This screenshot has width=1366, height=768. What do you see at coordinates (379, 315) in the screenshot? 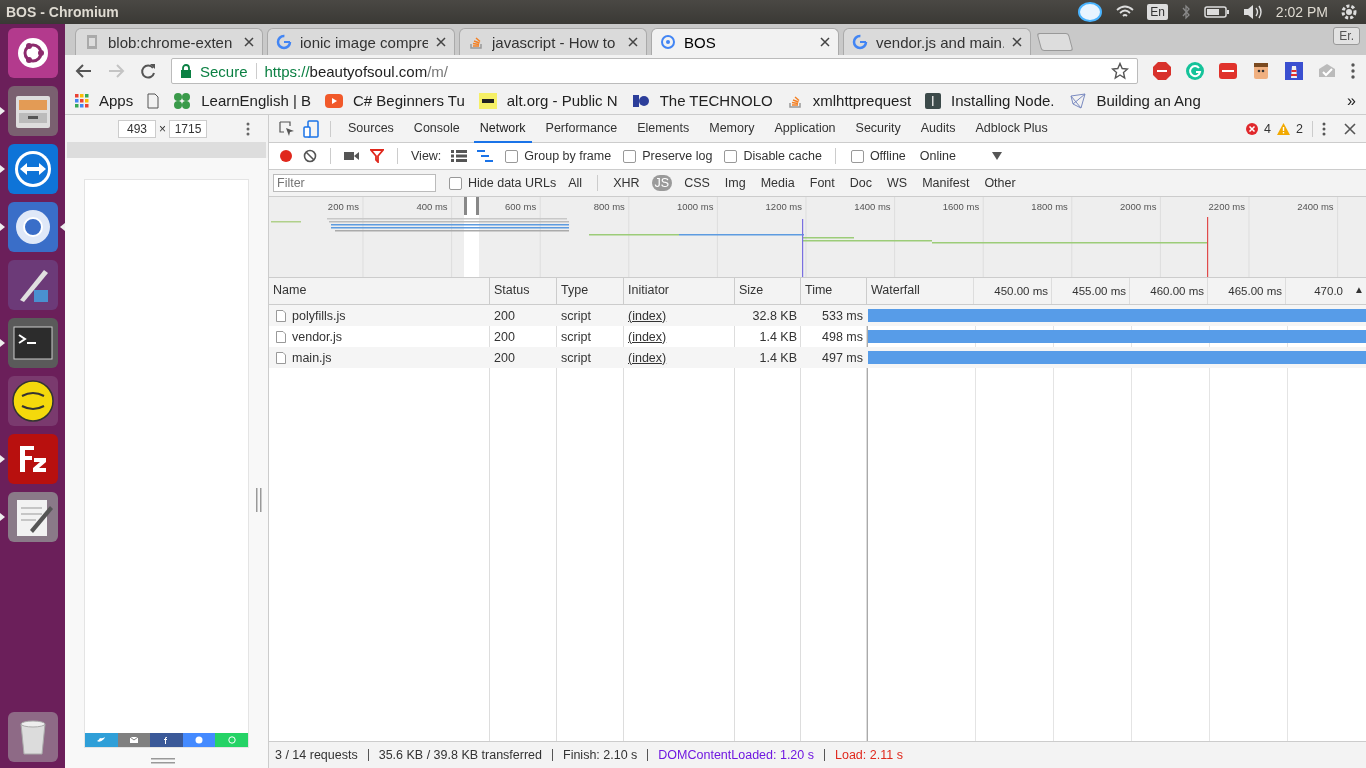
I see `table-cell: polyfills.js` at bounding box center [379, 315].